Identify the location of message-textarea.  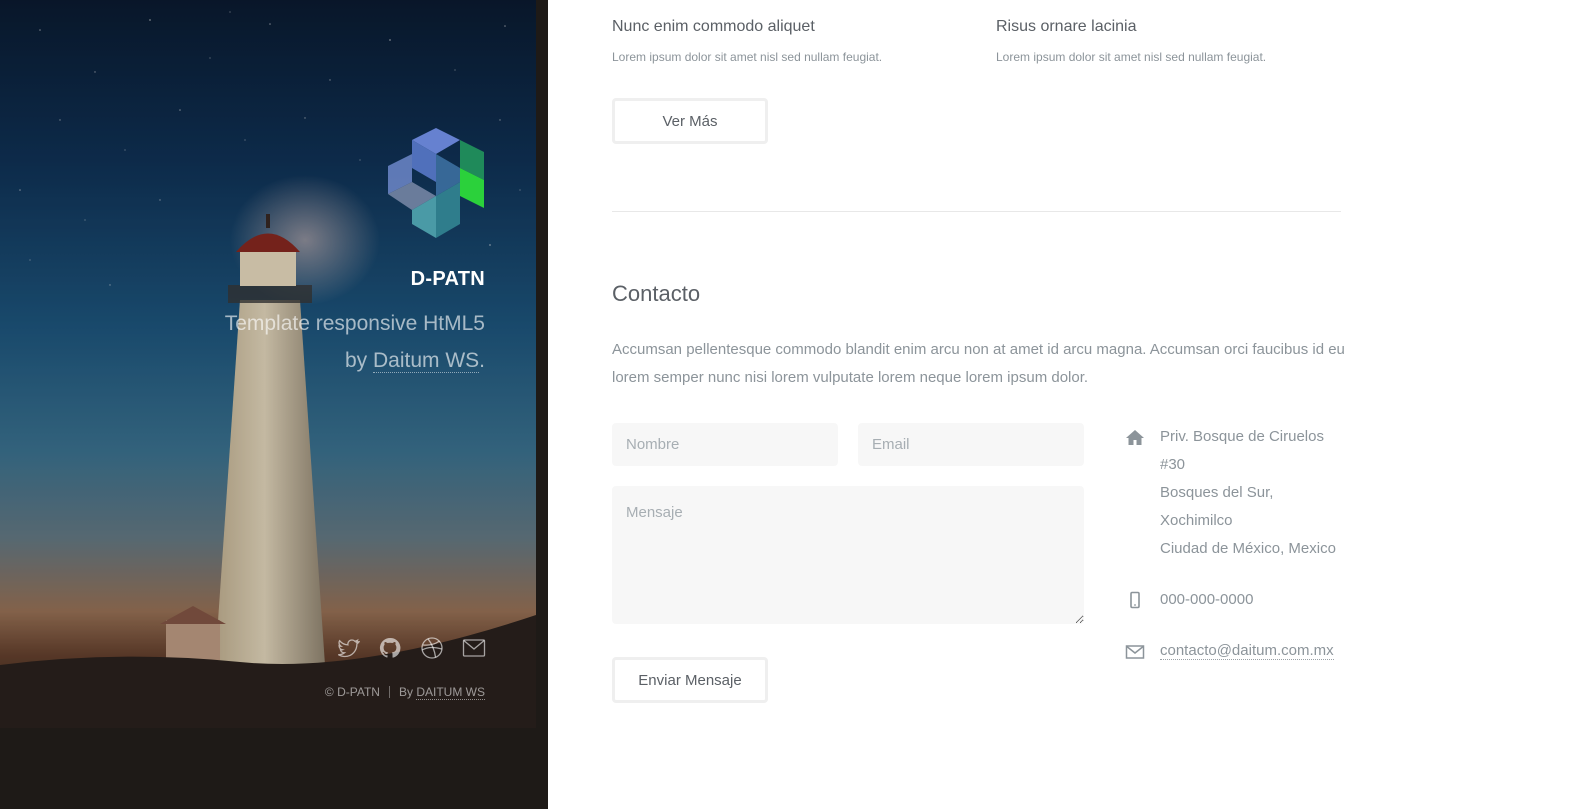
(848, 555).